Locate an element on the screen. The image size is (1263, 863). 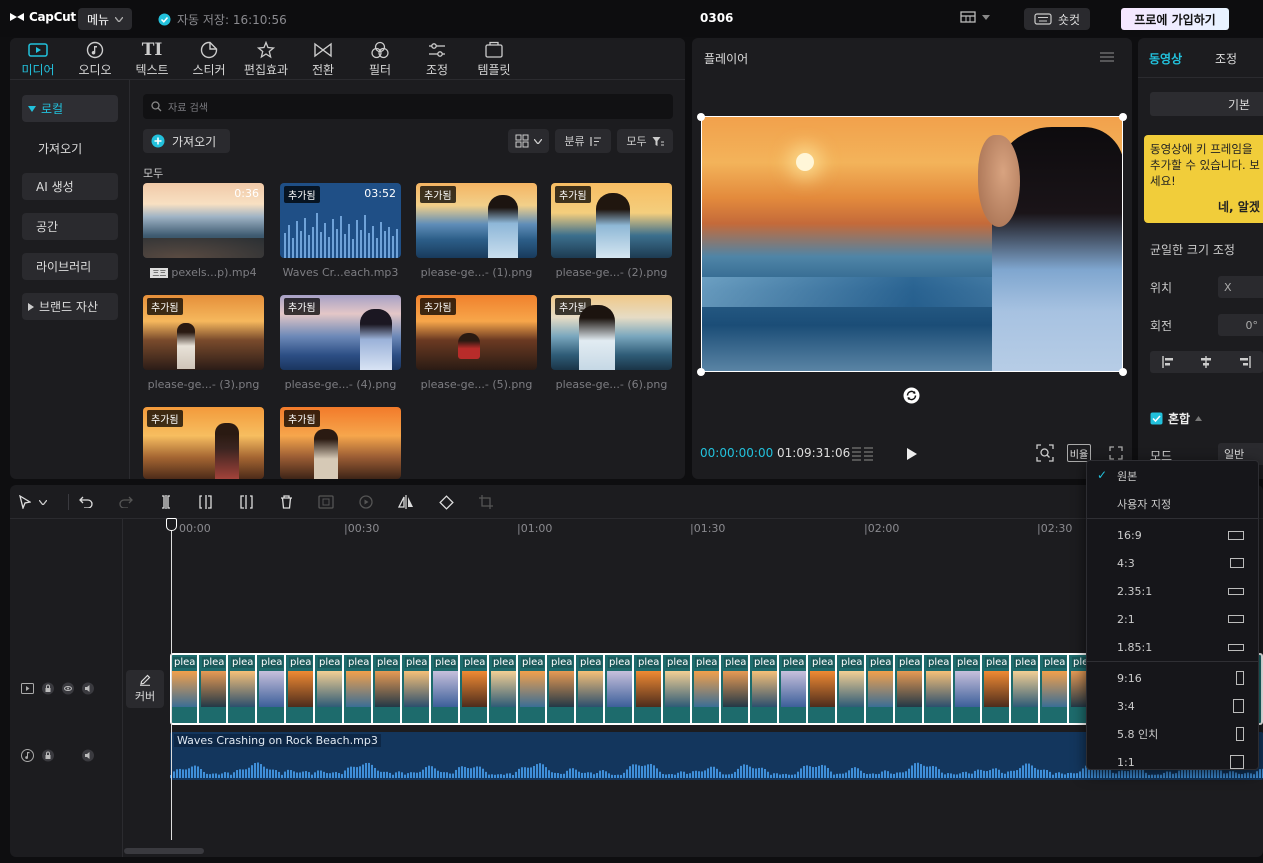
tip-confirm-button: 네, 알겠 is located at coordinates (1239, 207).